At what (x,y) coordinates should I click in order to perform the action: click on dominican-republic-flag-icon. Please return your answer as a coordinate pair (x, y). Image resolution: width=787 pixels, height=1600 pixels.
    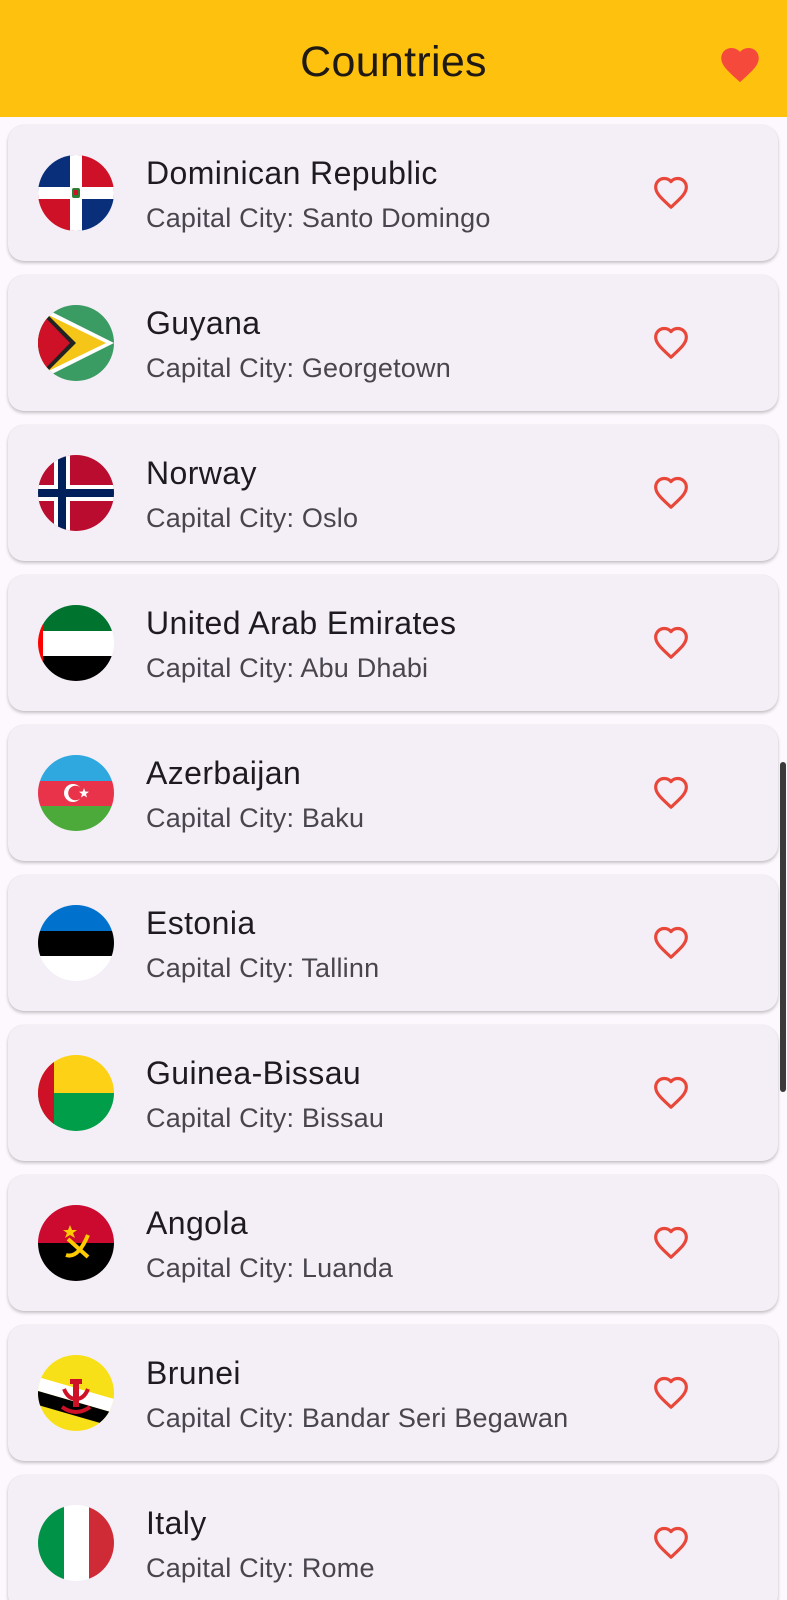
    Looking at the image, I should click on (76, 193).